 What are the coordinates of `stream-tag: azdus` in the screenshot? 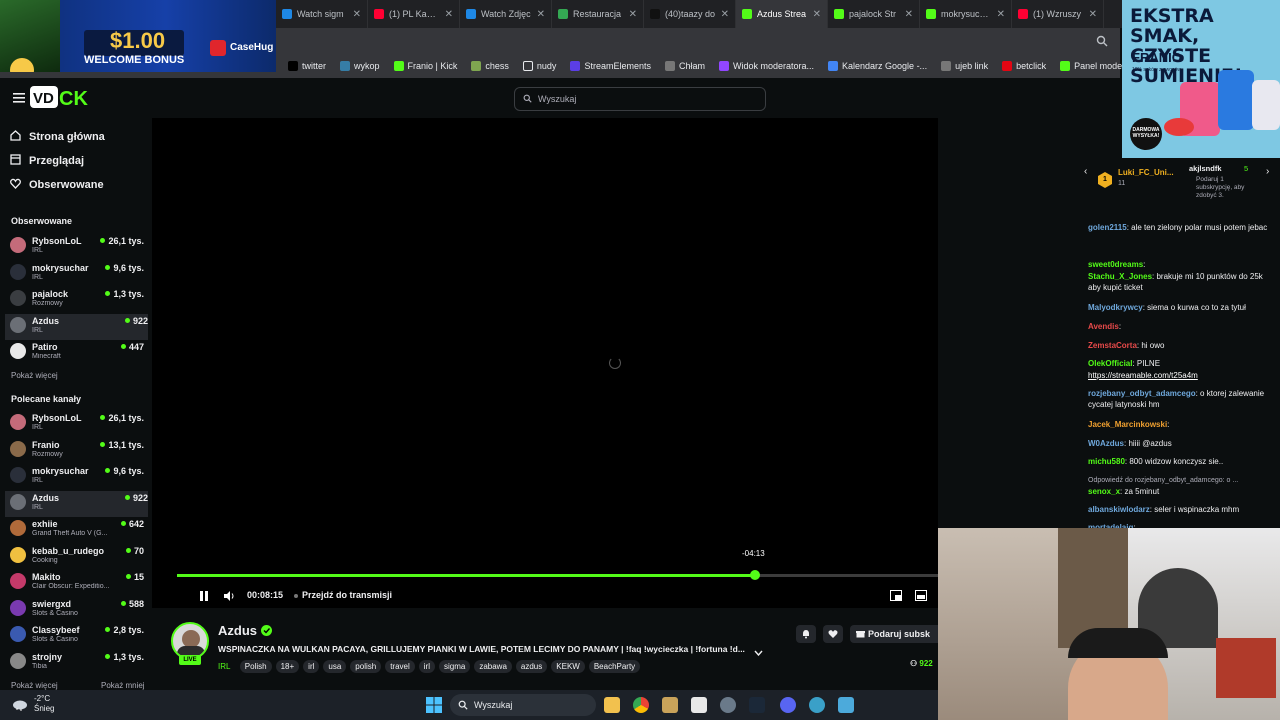 It's located at (531, 666).